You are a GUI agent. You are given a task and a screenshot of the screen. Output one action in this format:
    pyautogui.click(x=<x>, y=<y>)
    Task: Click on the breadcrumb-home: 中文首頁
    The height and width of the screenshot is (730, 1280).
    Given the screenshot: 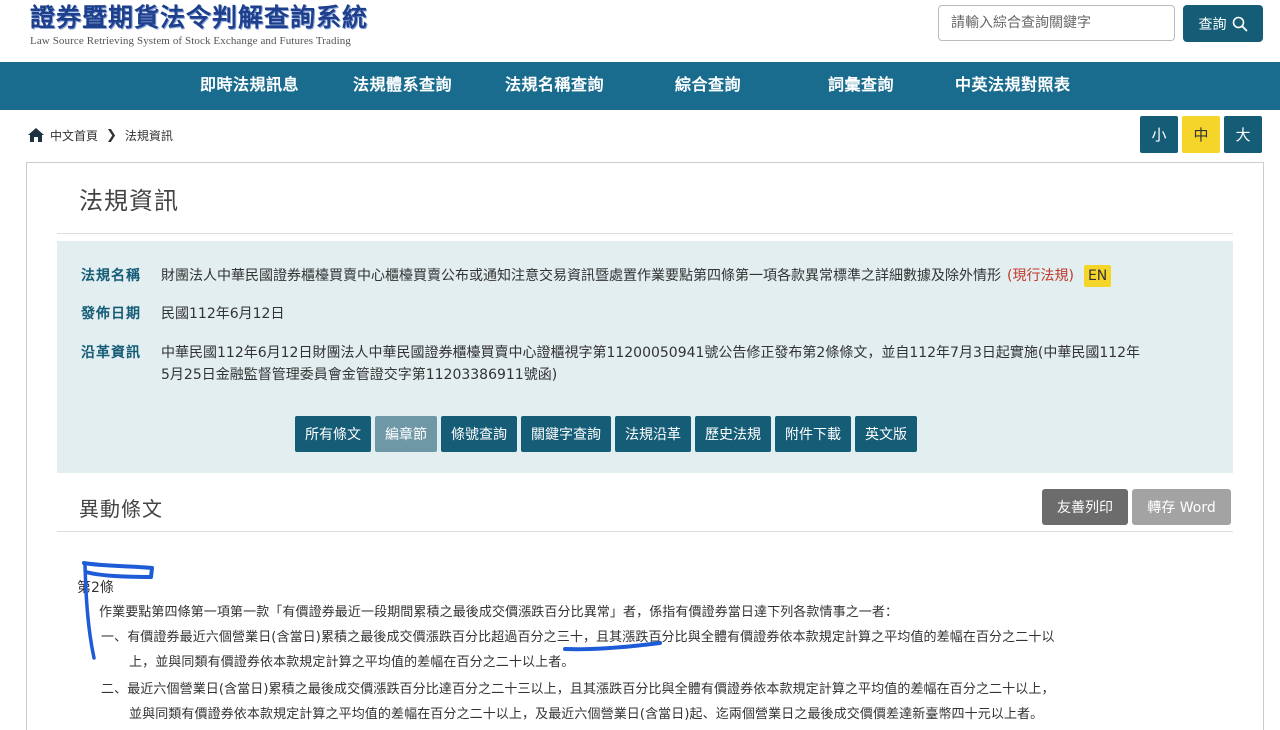 What is the action you would take?
    pyautogui.click(x=74, y=135)
    